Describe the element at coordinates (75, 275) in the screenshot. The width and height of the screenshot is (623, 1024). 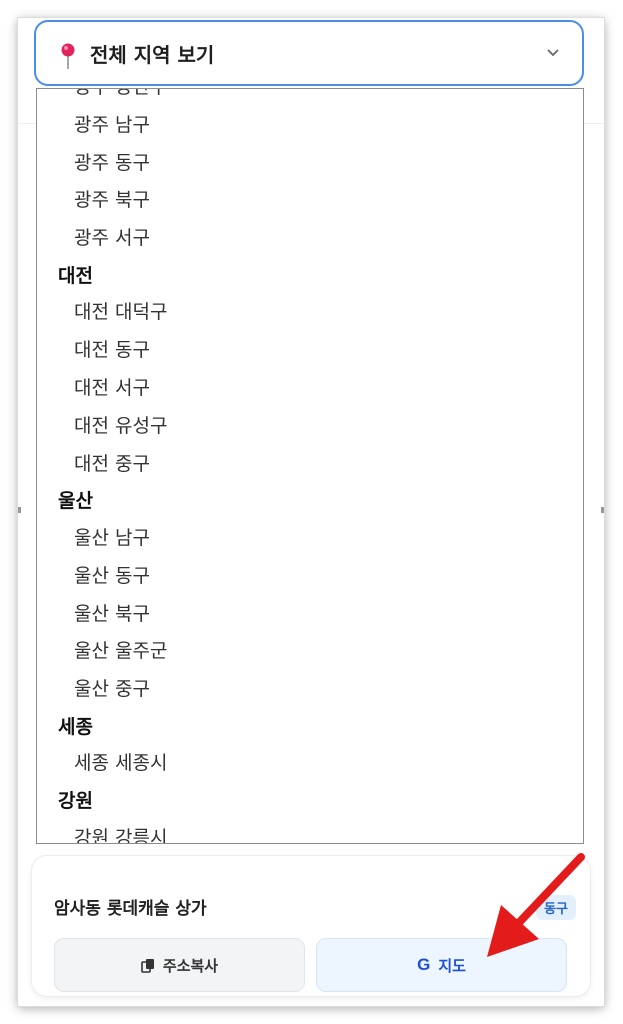
I see `option-group-label: 대전` at that location.